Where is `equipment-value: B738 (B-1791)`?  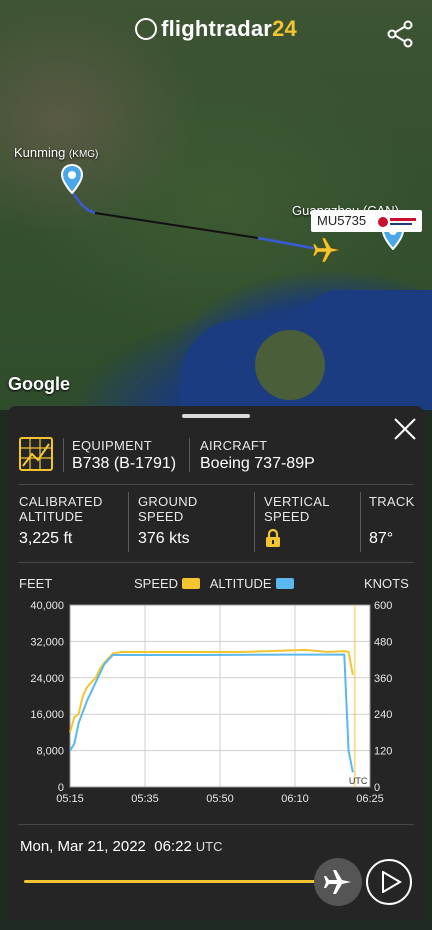 equipment-value: B738 (B-1791) is located at coordinates (124, 463).